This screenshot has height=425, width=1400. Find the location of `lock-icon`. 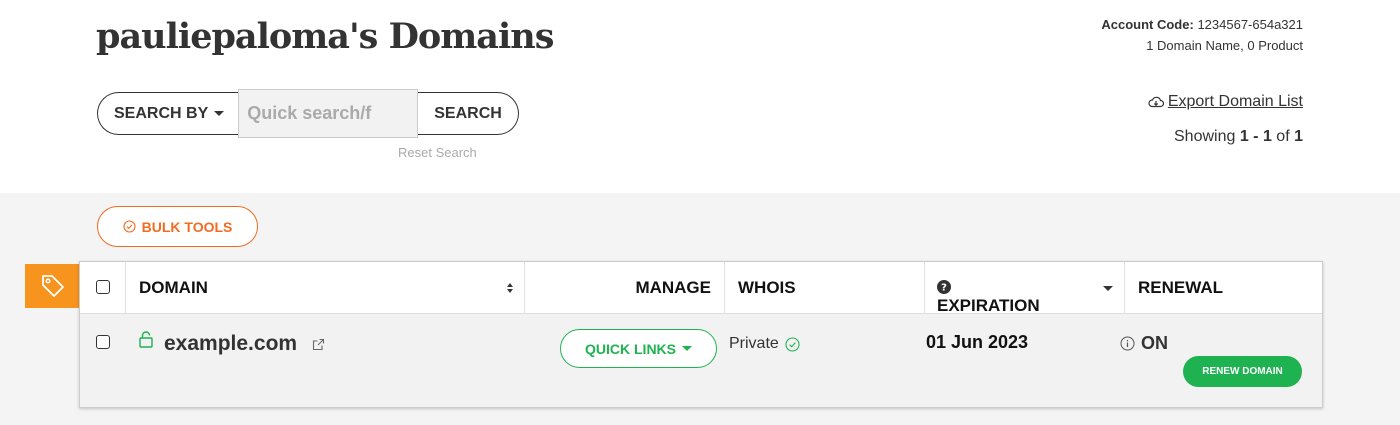

lock-icon is located at coordinates (146, 339).